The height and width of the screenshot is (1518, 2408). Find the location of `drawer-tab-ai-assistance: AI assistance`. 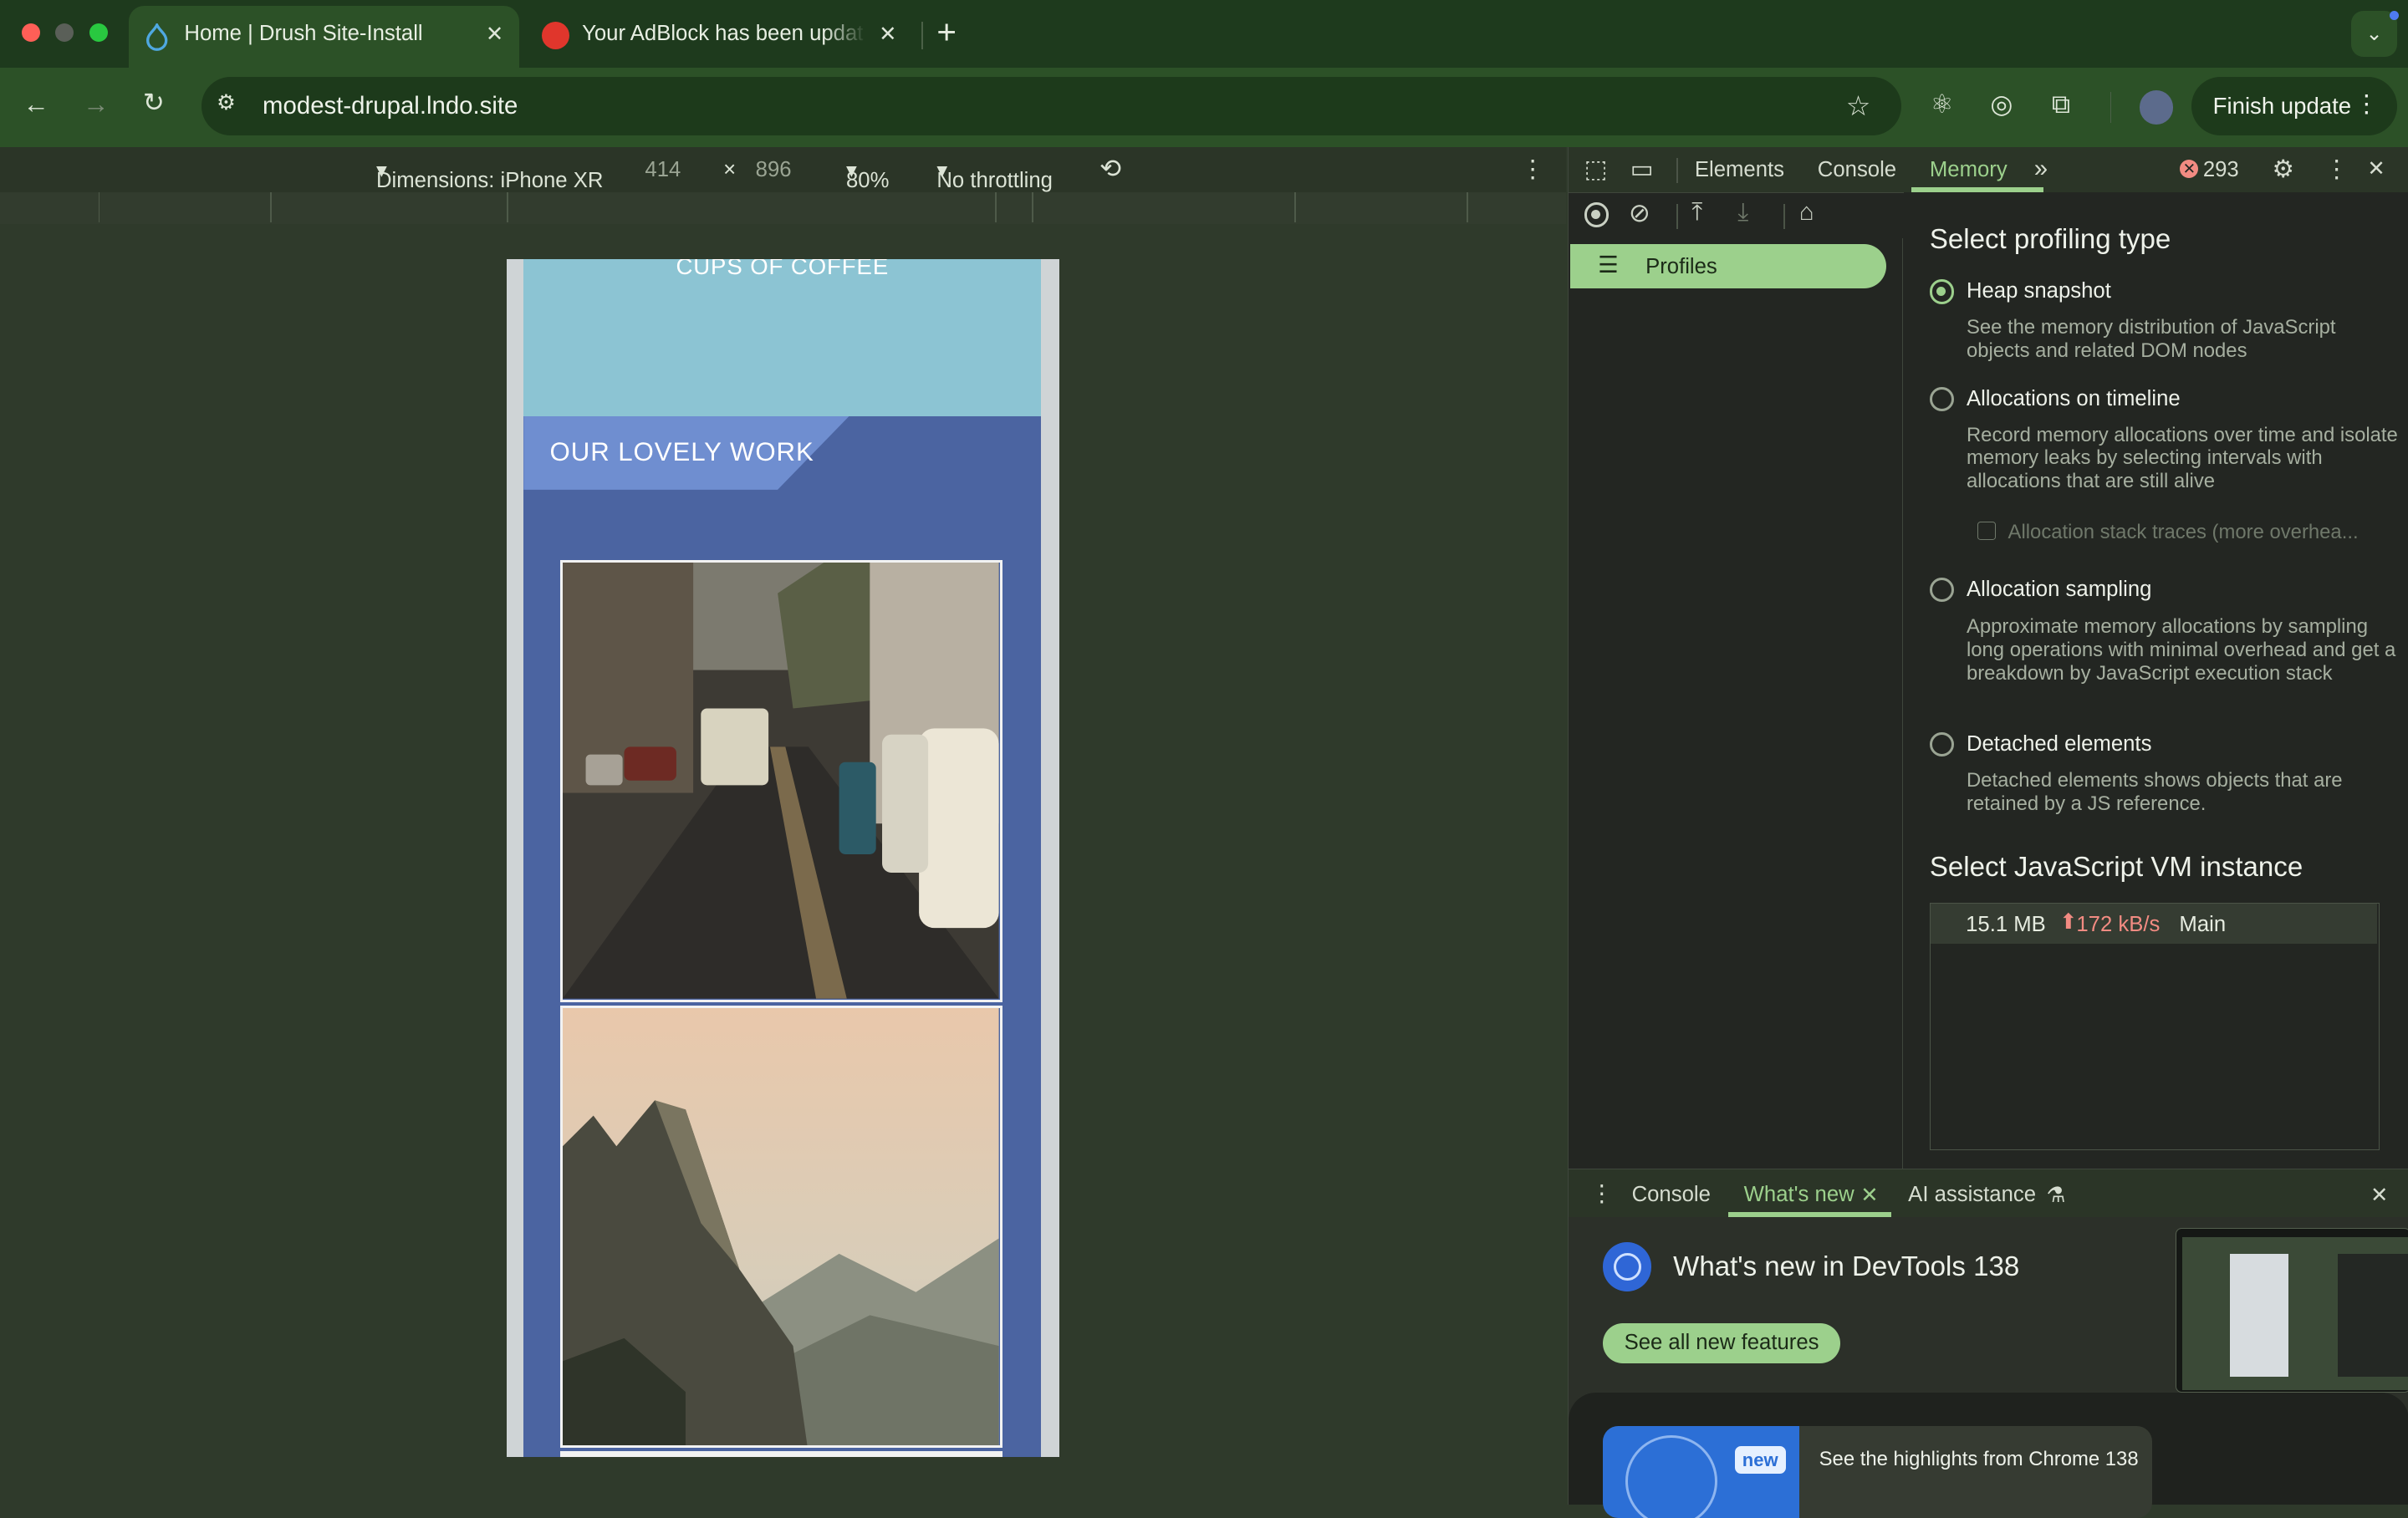

drawer-tab-ai-assistance: AI assistance is located at coordinates (1972, 1195).